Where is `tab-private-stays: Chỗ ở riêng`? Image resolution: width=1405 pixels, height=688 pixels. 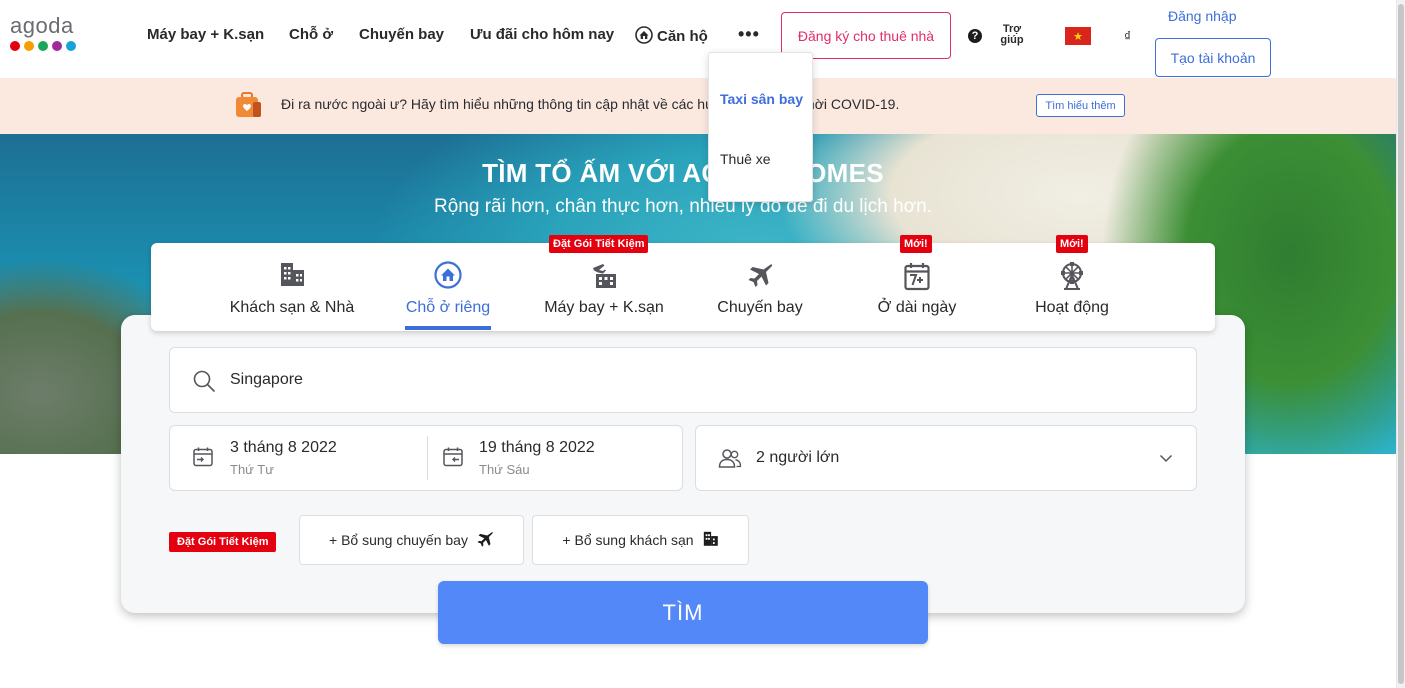 tab-private-stays: Chỗ ở riêng is located at coordinates (448, 287).